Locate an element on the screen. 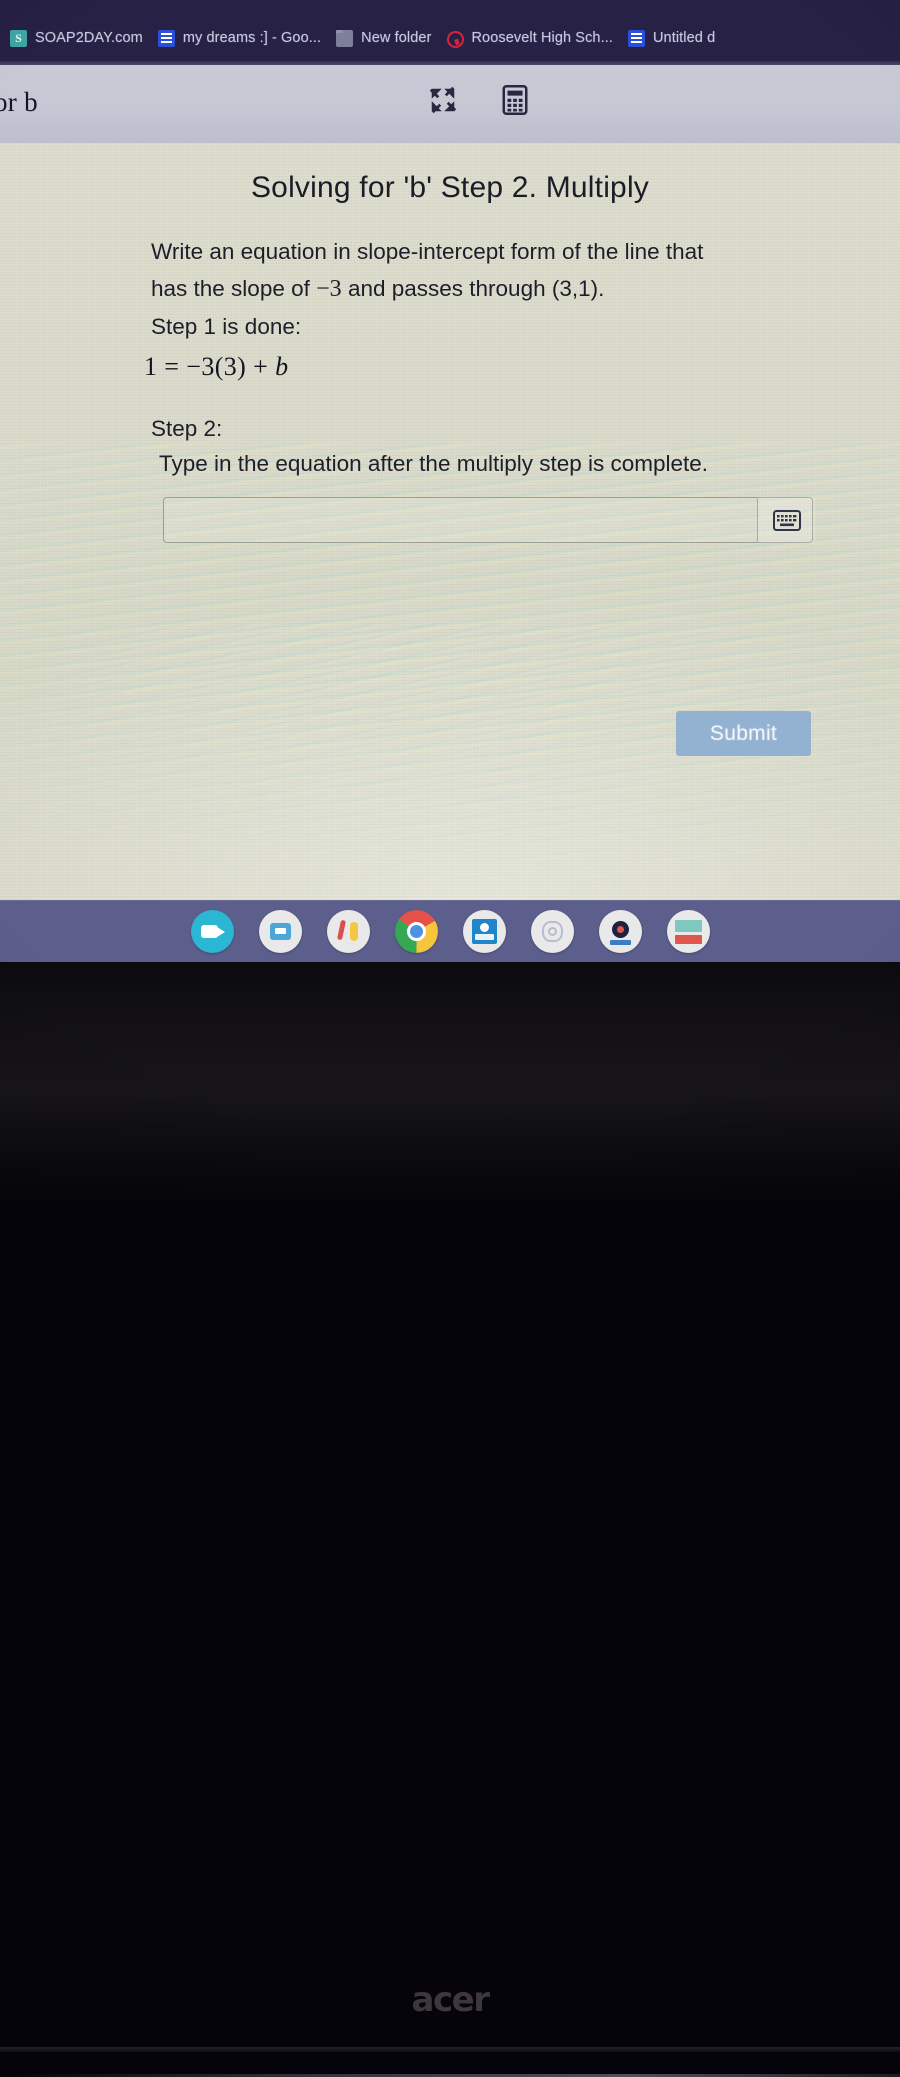  opera-ring-icon is located at coordinates (455, 39).